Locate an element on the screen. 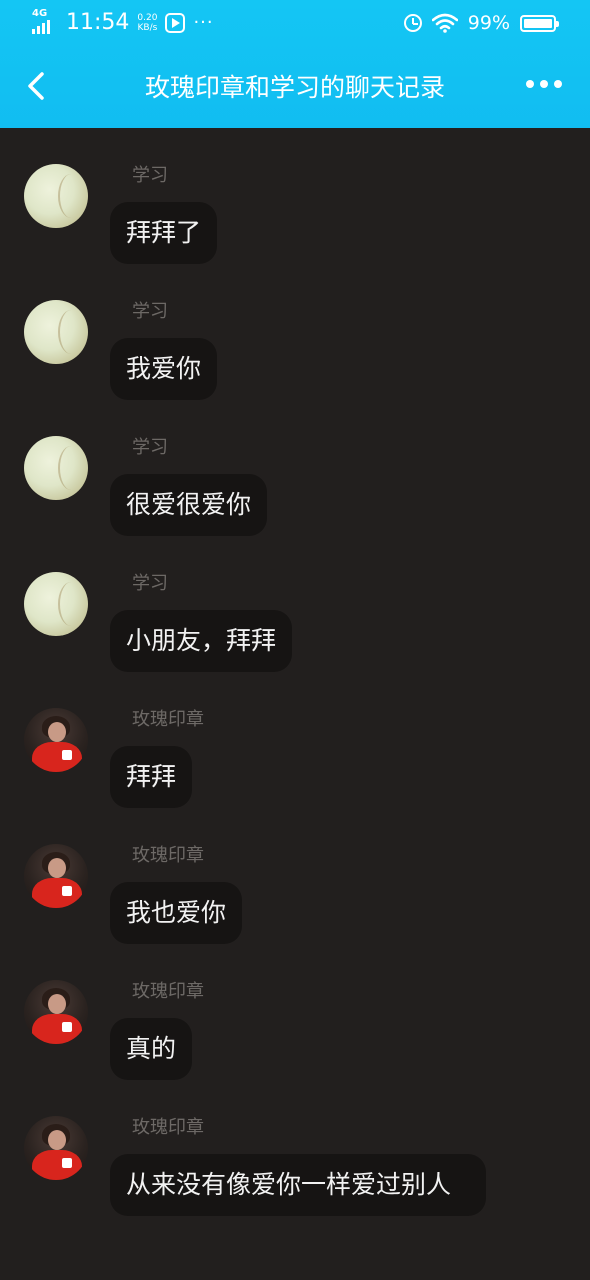 This screenshot has width=590, height=1280. header-bar: 4G 11:54 0.20 KB/s ··· 99% 玫瑰印章和学习的聊天记录 is located at coordinates (295, 64).